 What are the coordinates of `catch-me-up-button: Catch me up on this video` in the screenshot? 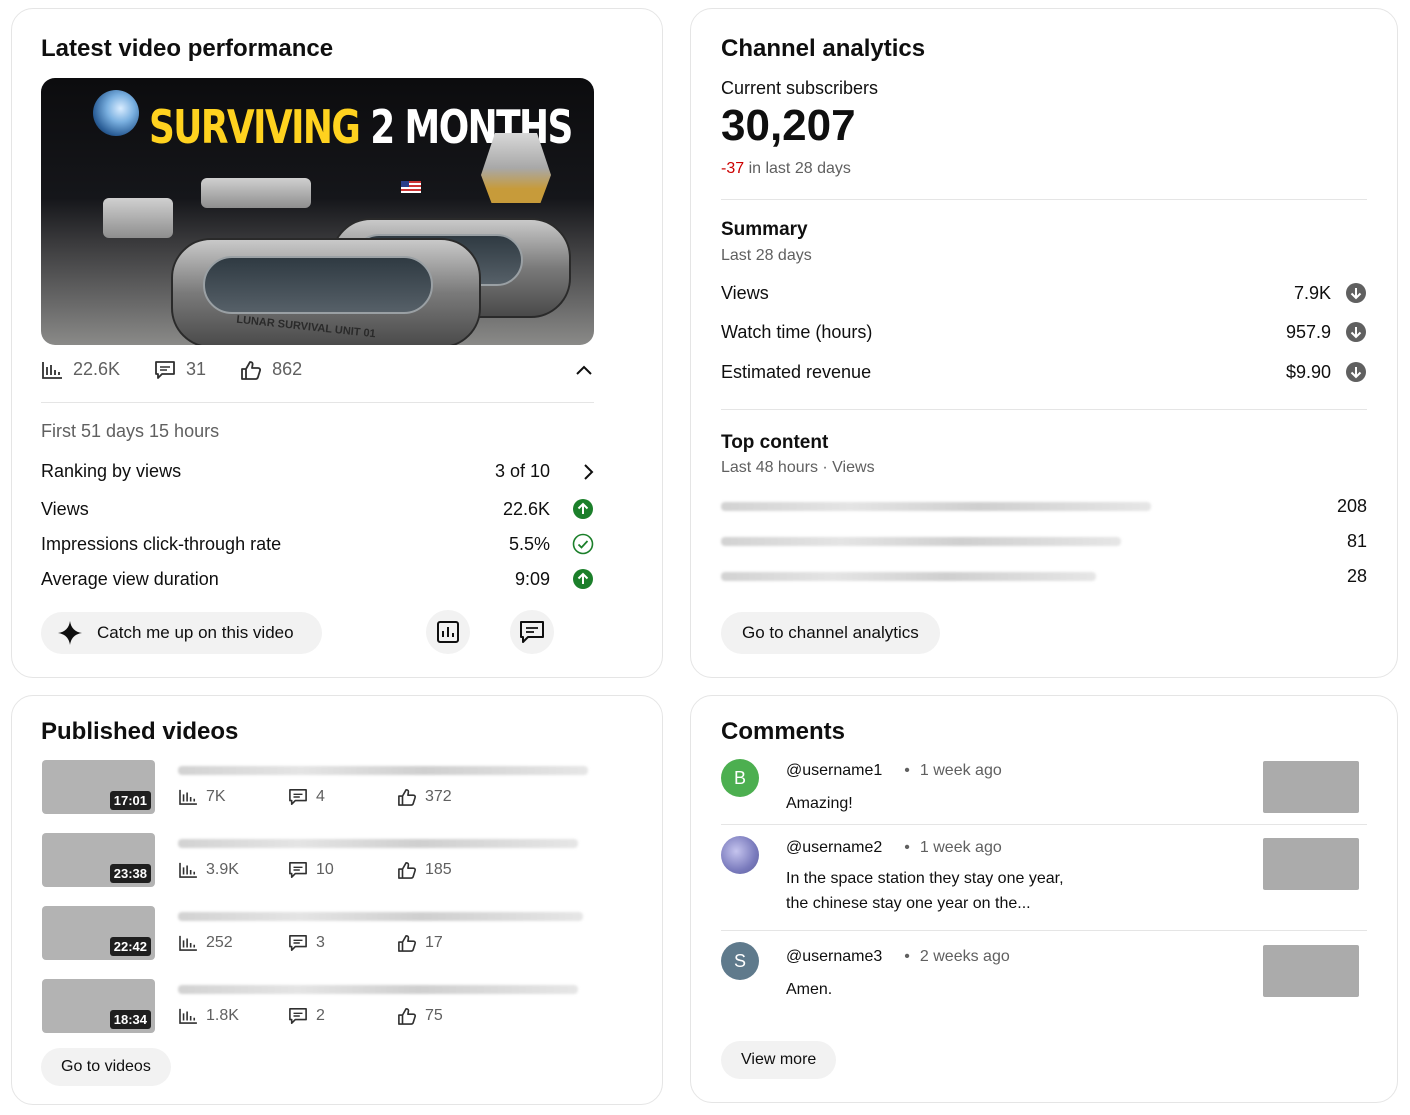 It's located at (181, 633).